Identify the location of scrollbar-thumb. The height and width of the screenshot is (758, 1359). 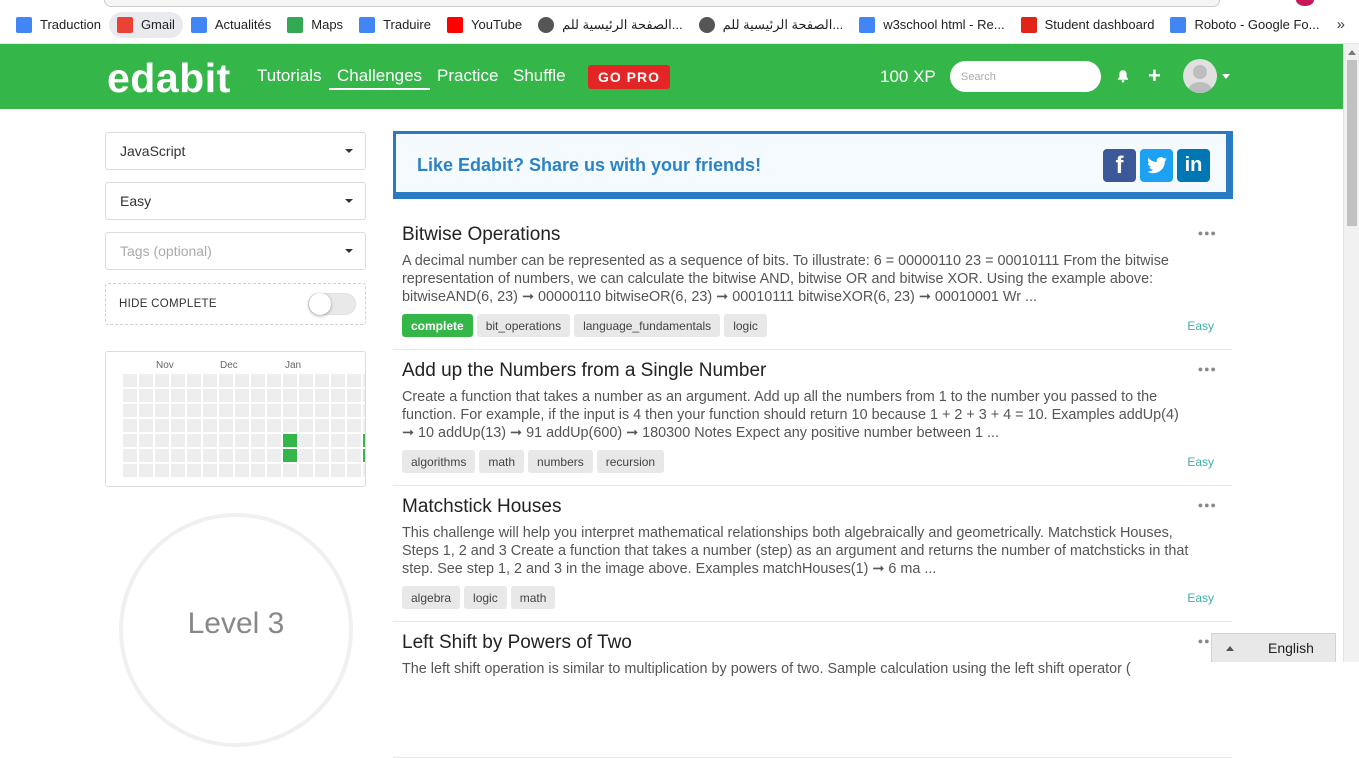
(1352, 143).